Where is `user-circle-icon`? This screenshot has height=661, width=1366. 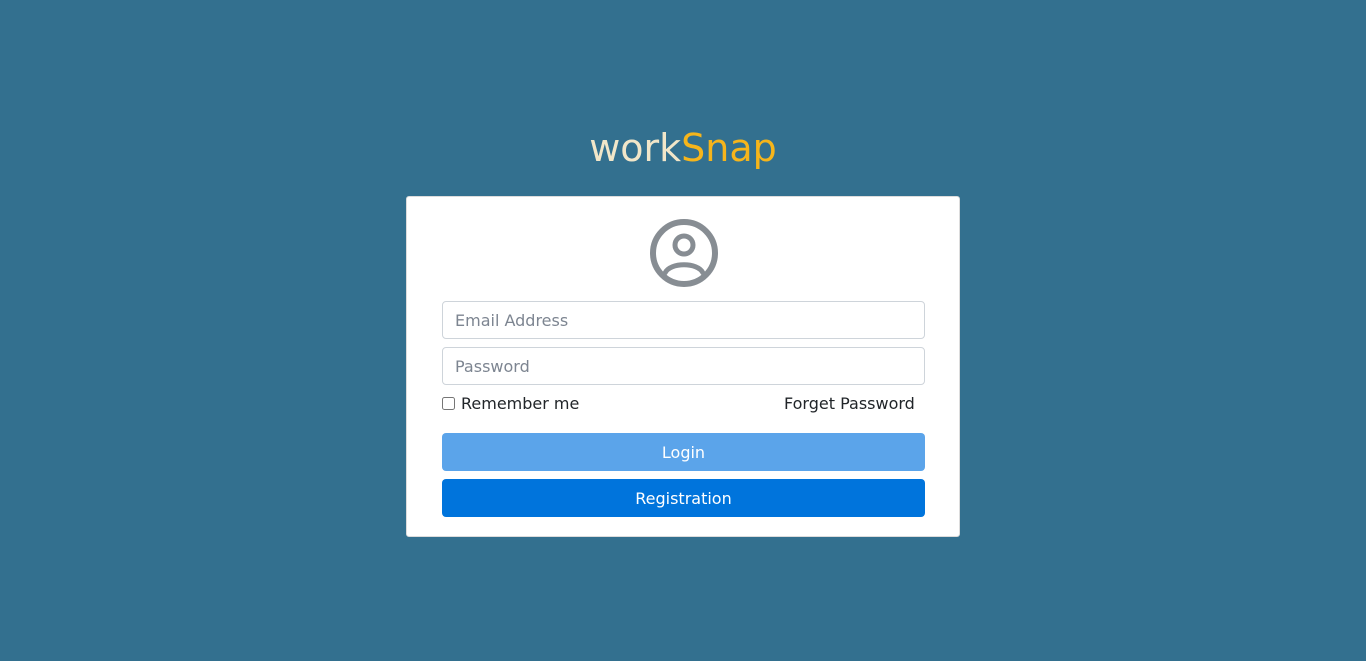
user-circle-icon is located at coordinates (684, 253).